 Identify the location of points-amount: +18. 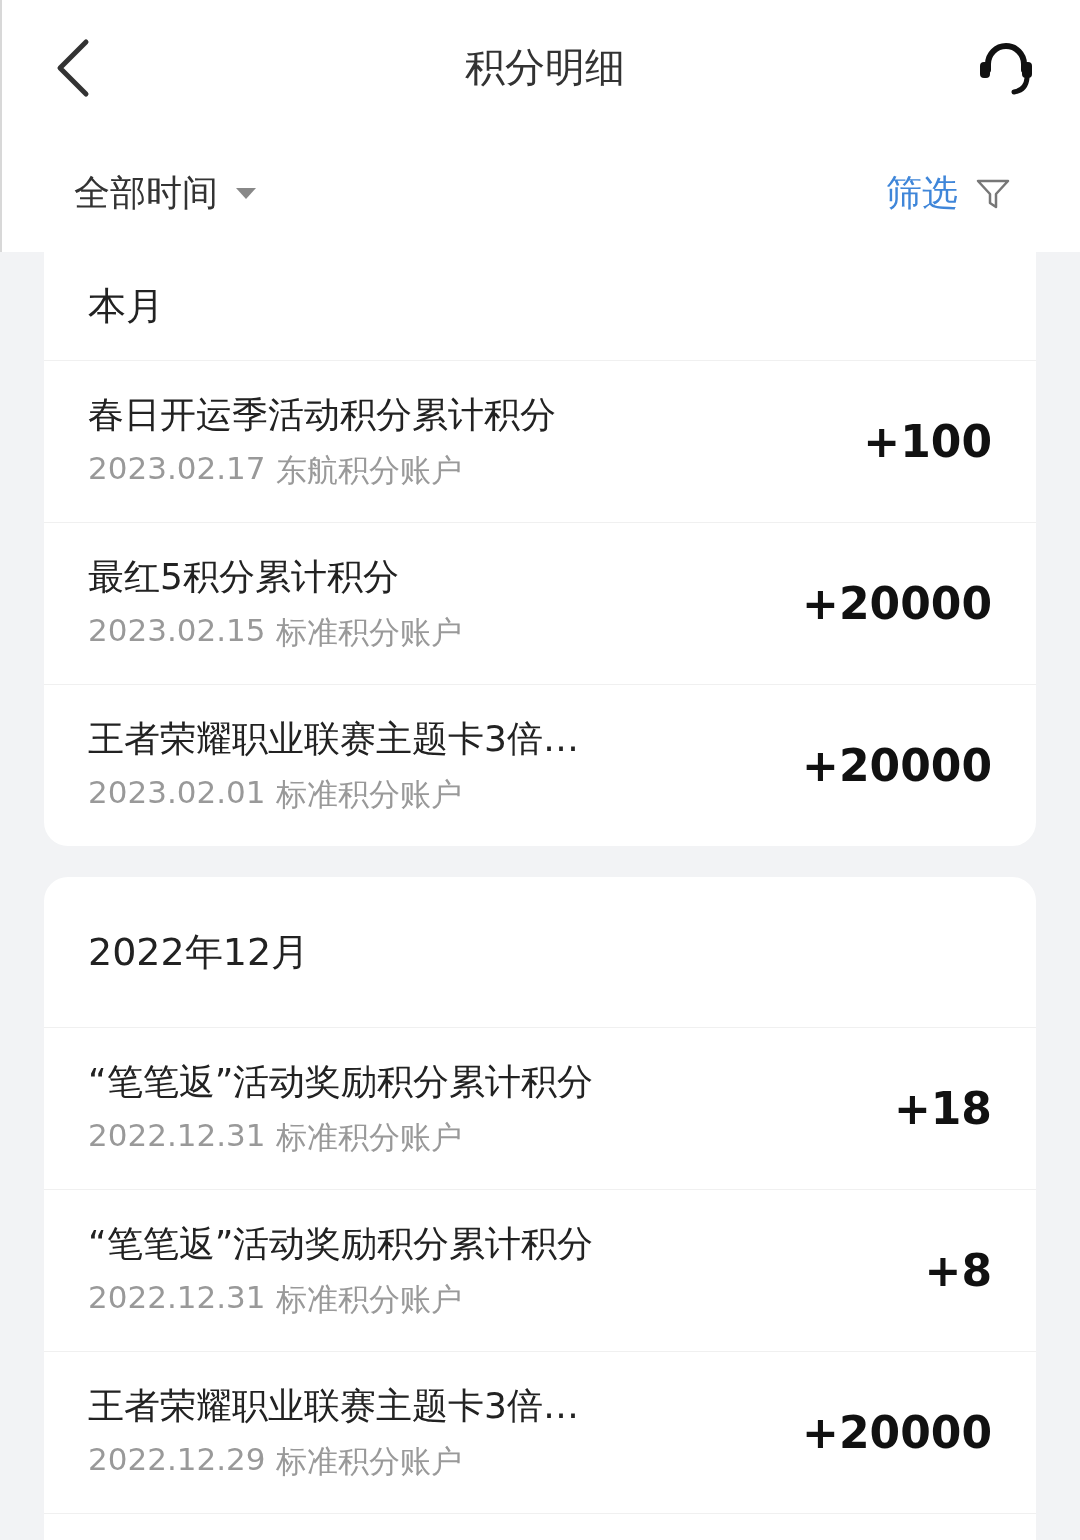
(942, 1108).